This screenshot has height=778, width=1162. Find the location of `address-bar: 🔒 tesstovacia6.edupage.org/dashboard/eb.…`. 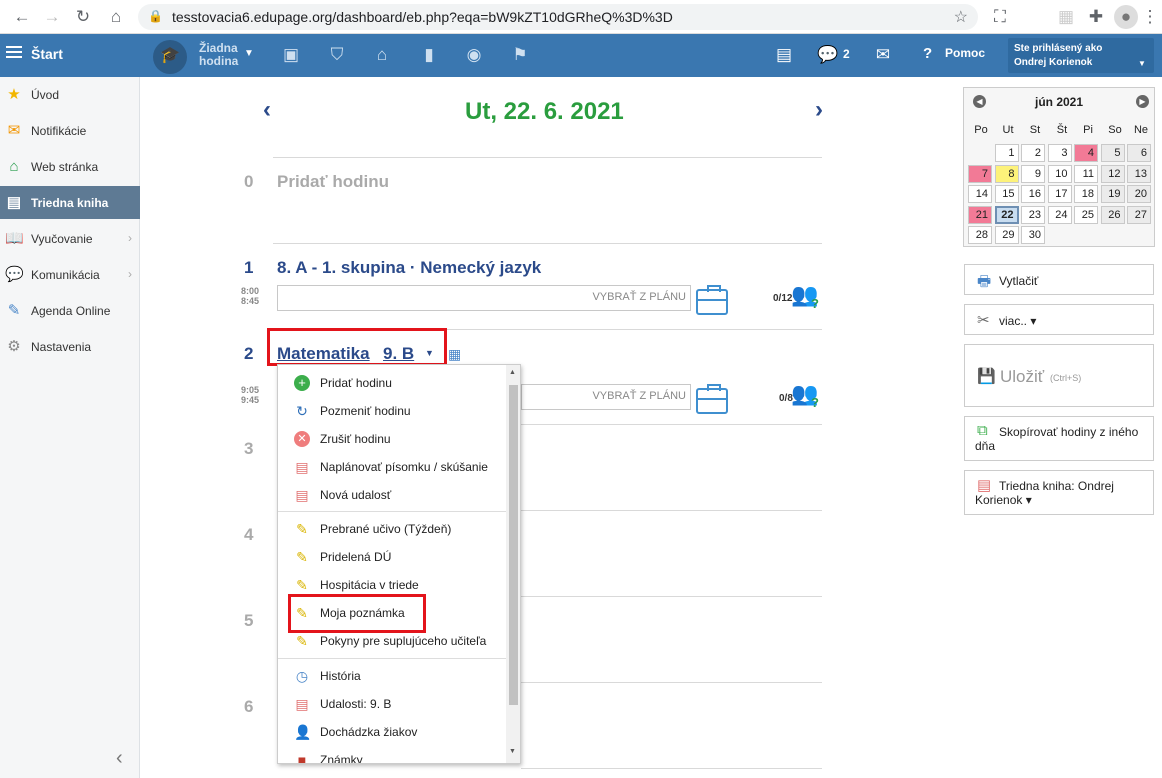

address-bar: 🔒 tesstovacia6.edupage.org/dashboard/eb.… is located at coordinates (558, 17).